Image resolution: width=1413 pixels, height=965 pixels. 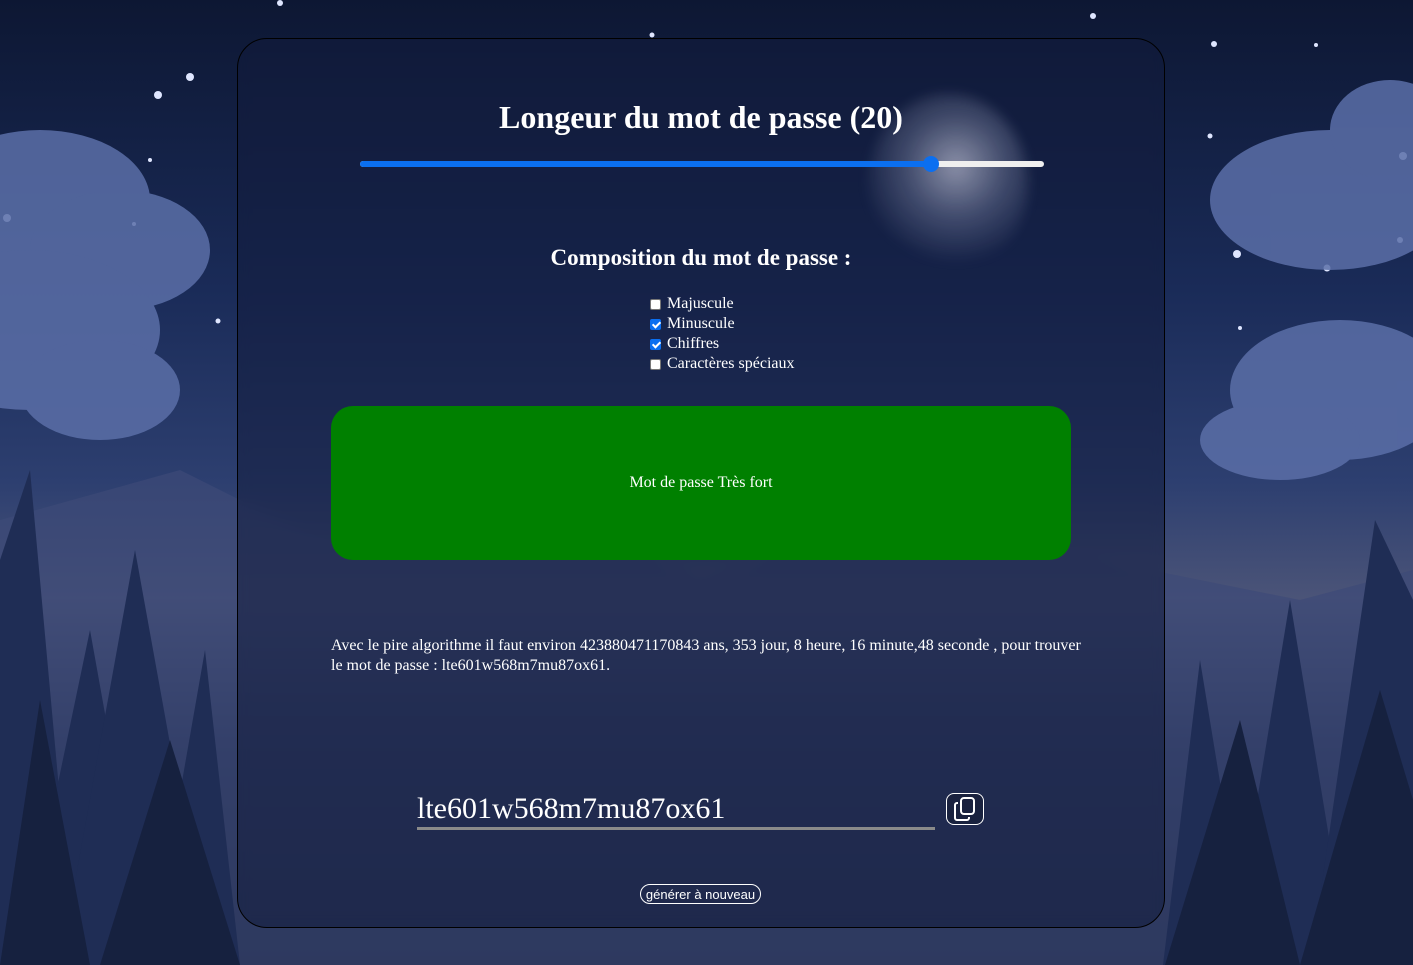 I want to click on copy-button, so click(x=965, y=809).